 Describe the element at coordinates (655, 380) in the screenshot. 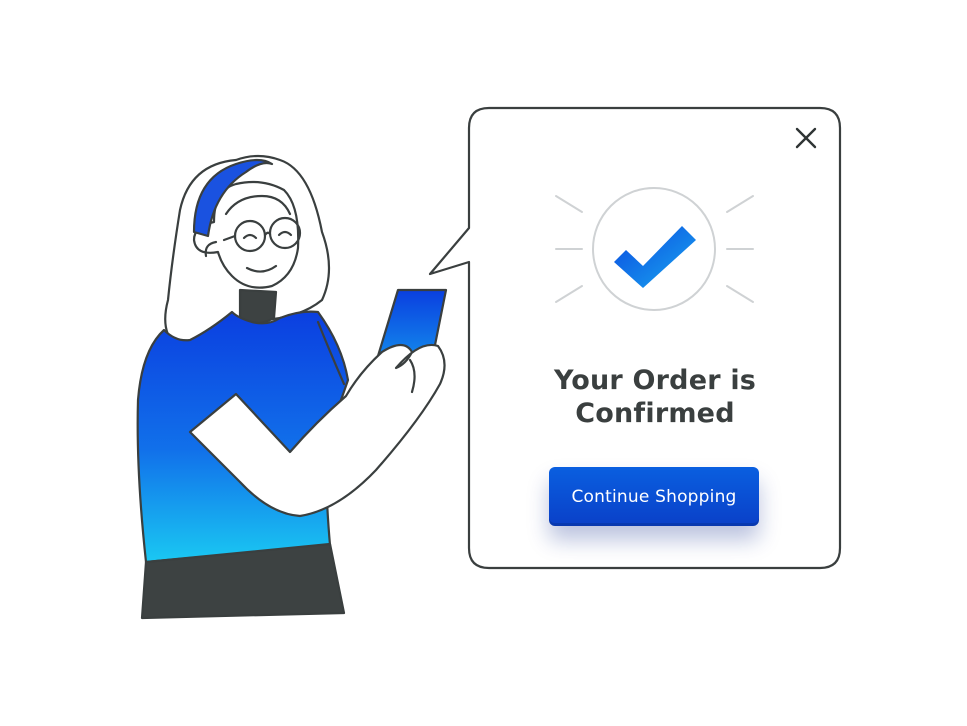

I see `title-line-1: Your Order is` at that location.